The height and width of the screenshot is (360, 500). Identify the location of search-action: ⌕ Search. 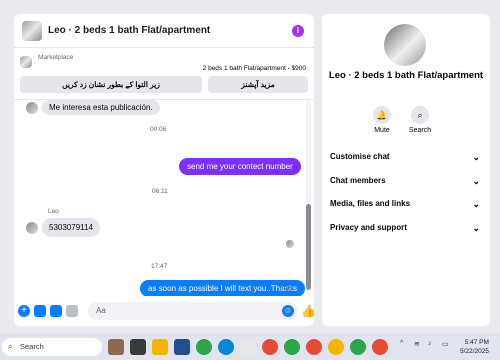
(420, 120).